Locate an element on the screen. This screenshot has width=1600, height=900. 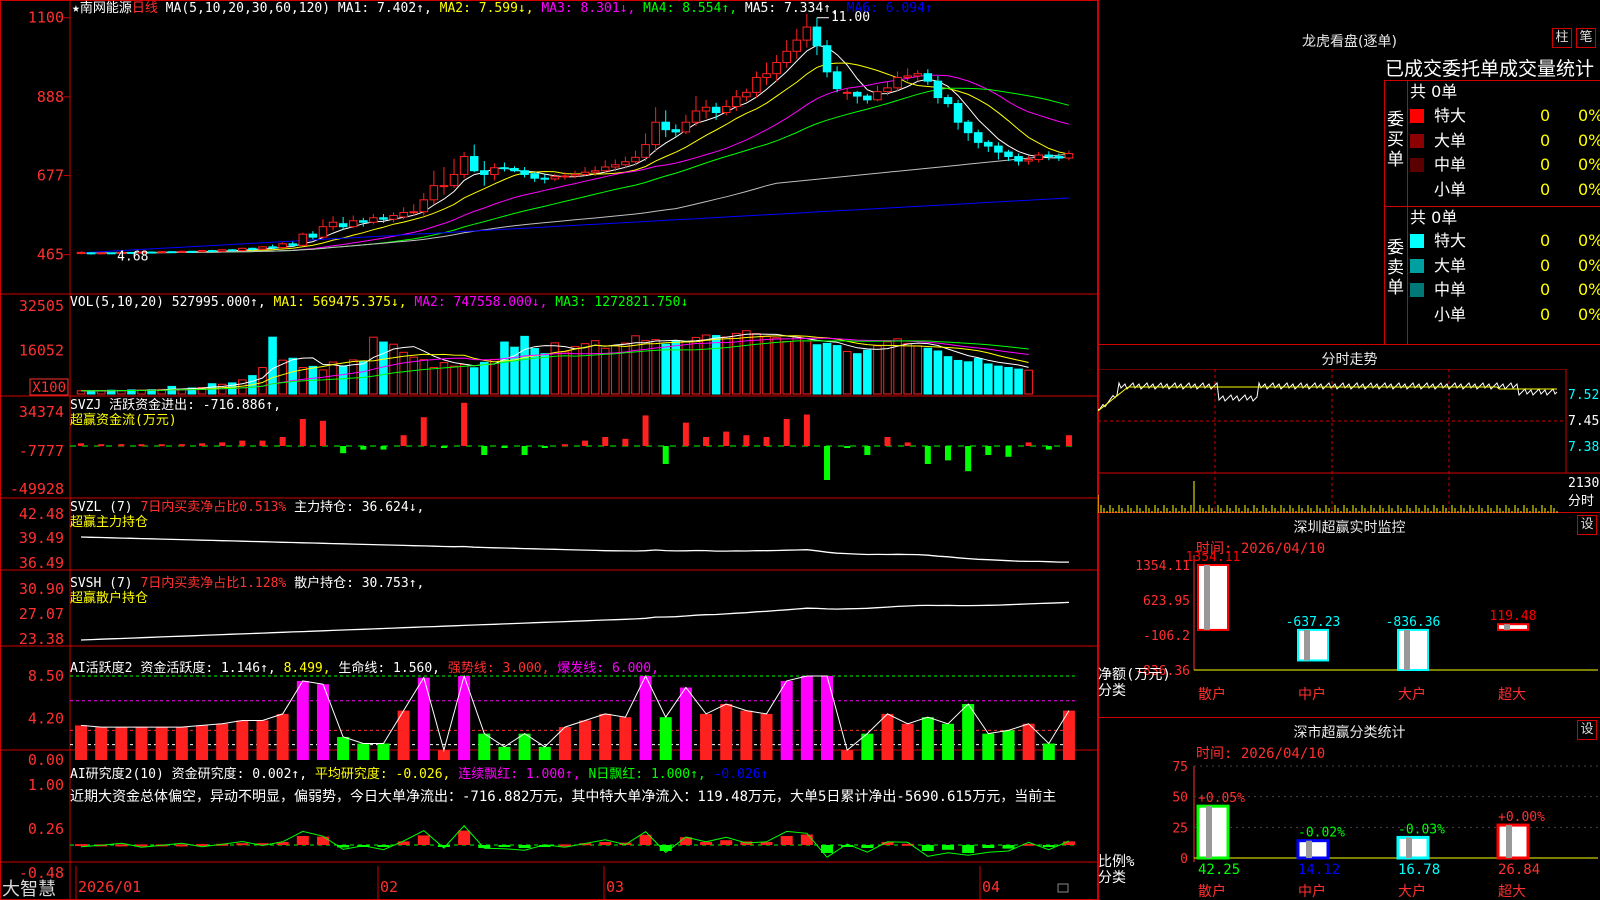
intraday-tick: 7.45 is located at coordinates (1583, 421).